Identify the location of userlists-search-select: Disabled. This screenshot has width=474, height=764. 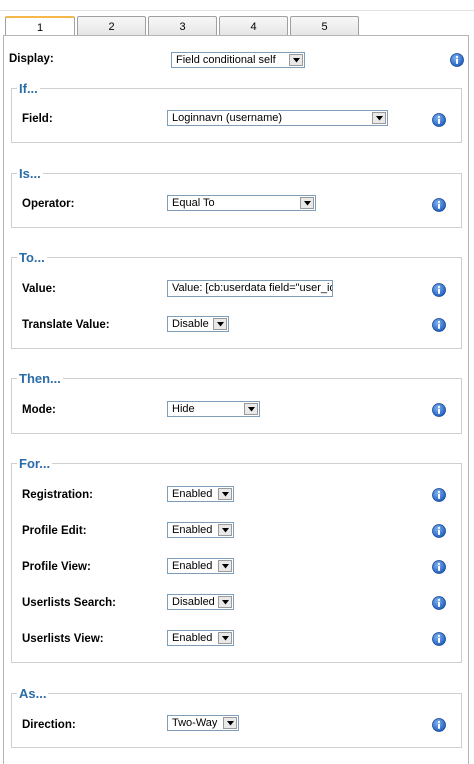
(200, 602).